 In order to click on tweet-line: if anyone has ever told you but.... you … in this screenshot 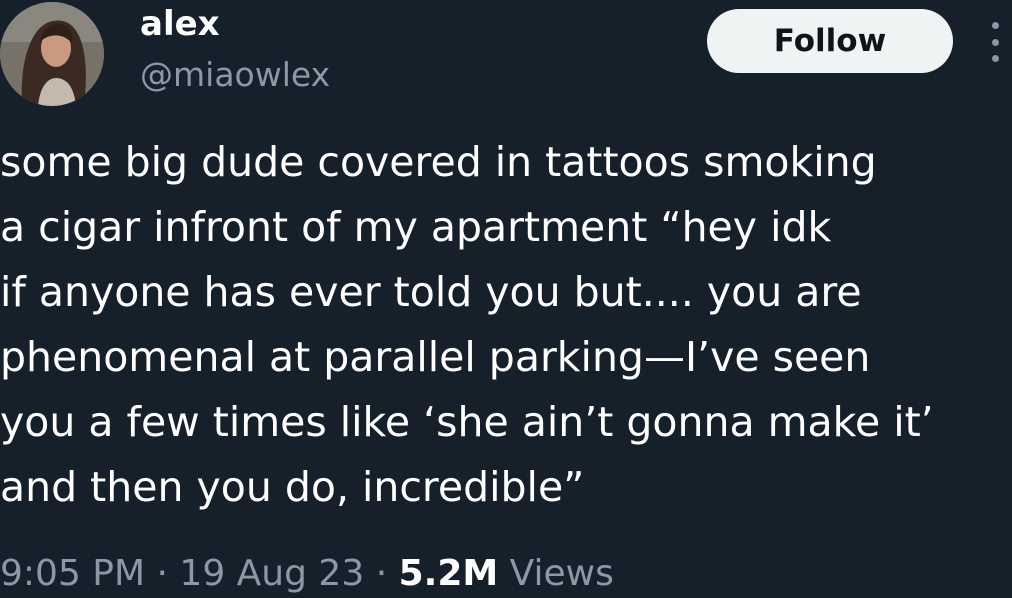, I will do `click(431, 292)`.